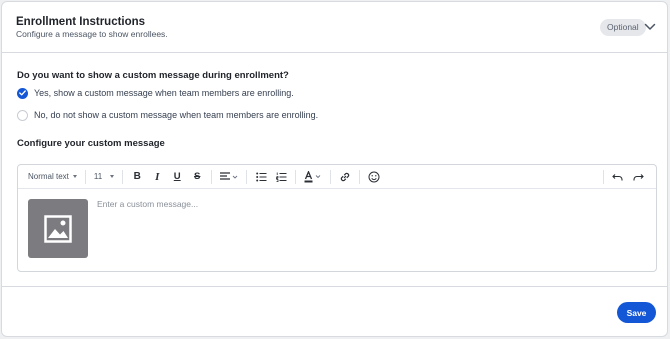 This screenshot has height=339, width=670. Describe the element at coordinates (91, 143) in the screenshot. I see `custom-message-section-label: Configure your custom message` at that location.